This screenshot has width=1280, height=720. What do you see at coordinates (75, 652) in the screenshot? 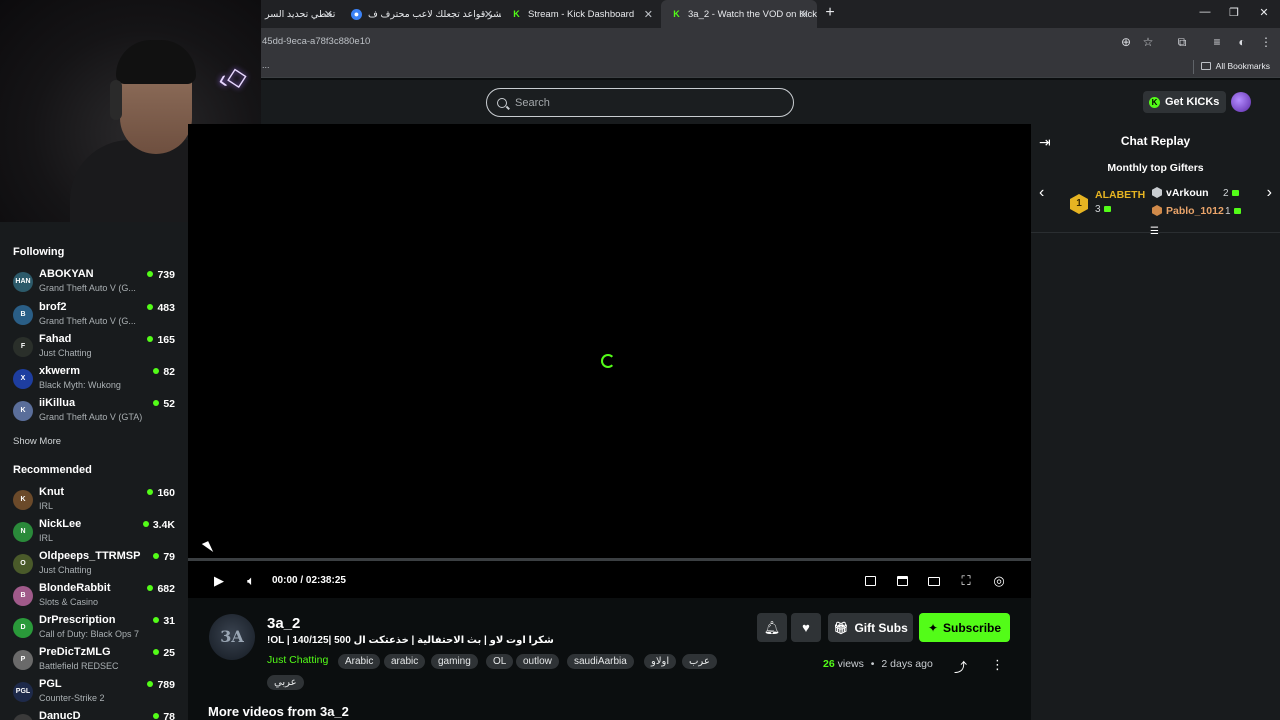
I see `channel-name: PreDicTzMLG` at bounding box center [75, 652].